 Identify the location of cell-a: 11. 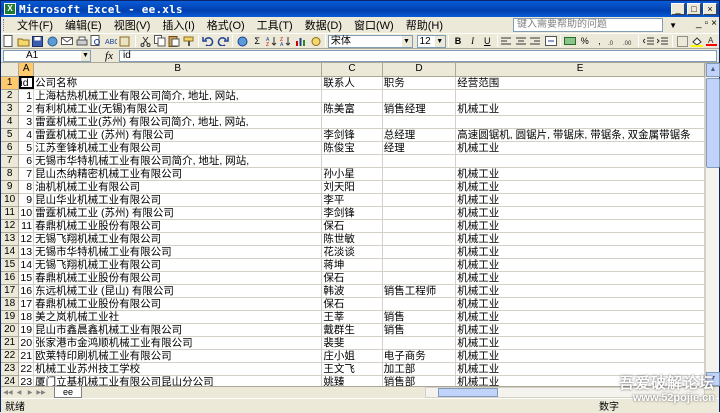
(26, 226).